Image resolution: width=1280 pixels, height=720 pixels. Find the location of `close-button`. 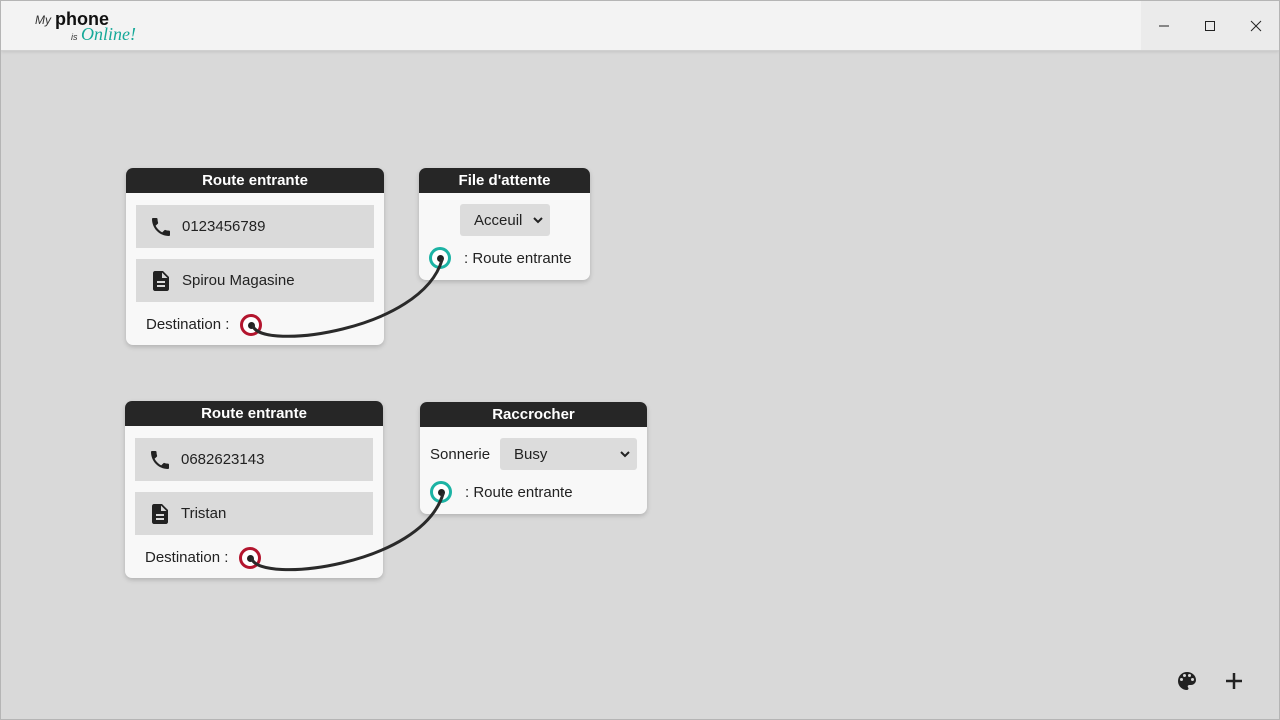

close-button is located at coordinates (1256, 25).